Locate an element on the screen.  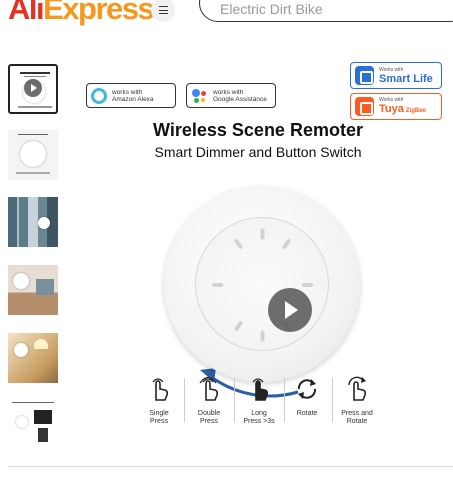
product-image-title: Wireless Scene Remoter is located at coordinates (258, 130).